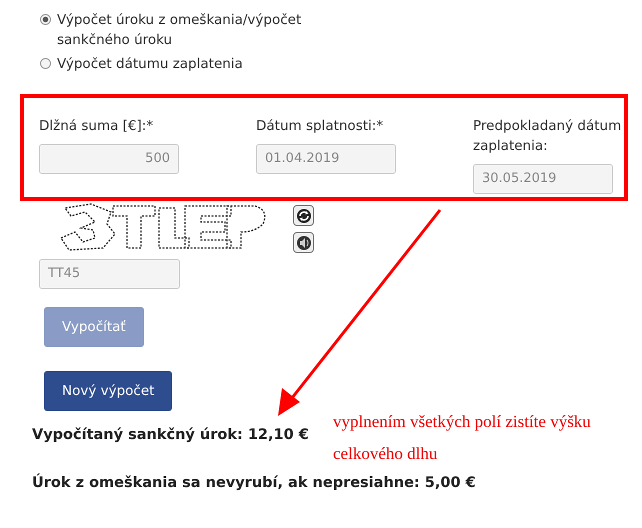 This screenshot has height=528, width=642. Describe the element at coordinates (462, 438) in the screenshot. I see `annotation-text: vyplnením všetkých polí zistíte výšku celkového dlhu` at that location.